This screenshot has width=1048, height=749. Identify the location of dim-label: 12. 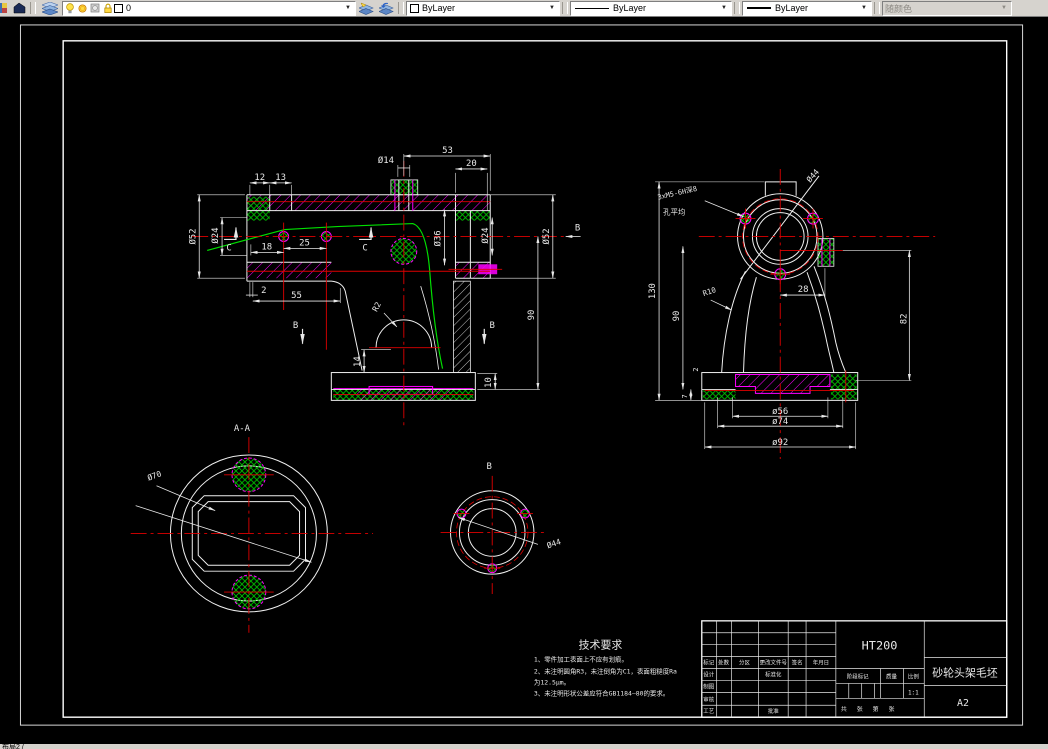
(259, 178).